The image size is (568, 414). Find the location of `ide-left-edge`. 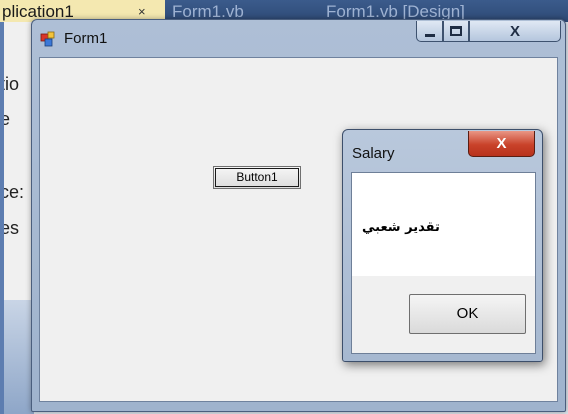

ide-left-edge is located at coordinates (2, 218).